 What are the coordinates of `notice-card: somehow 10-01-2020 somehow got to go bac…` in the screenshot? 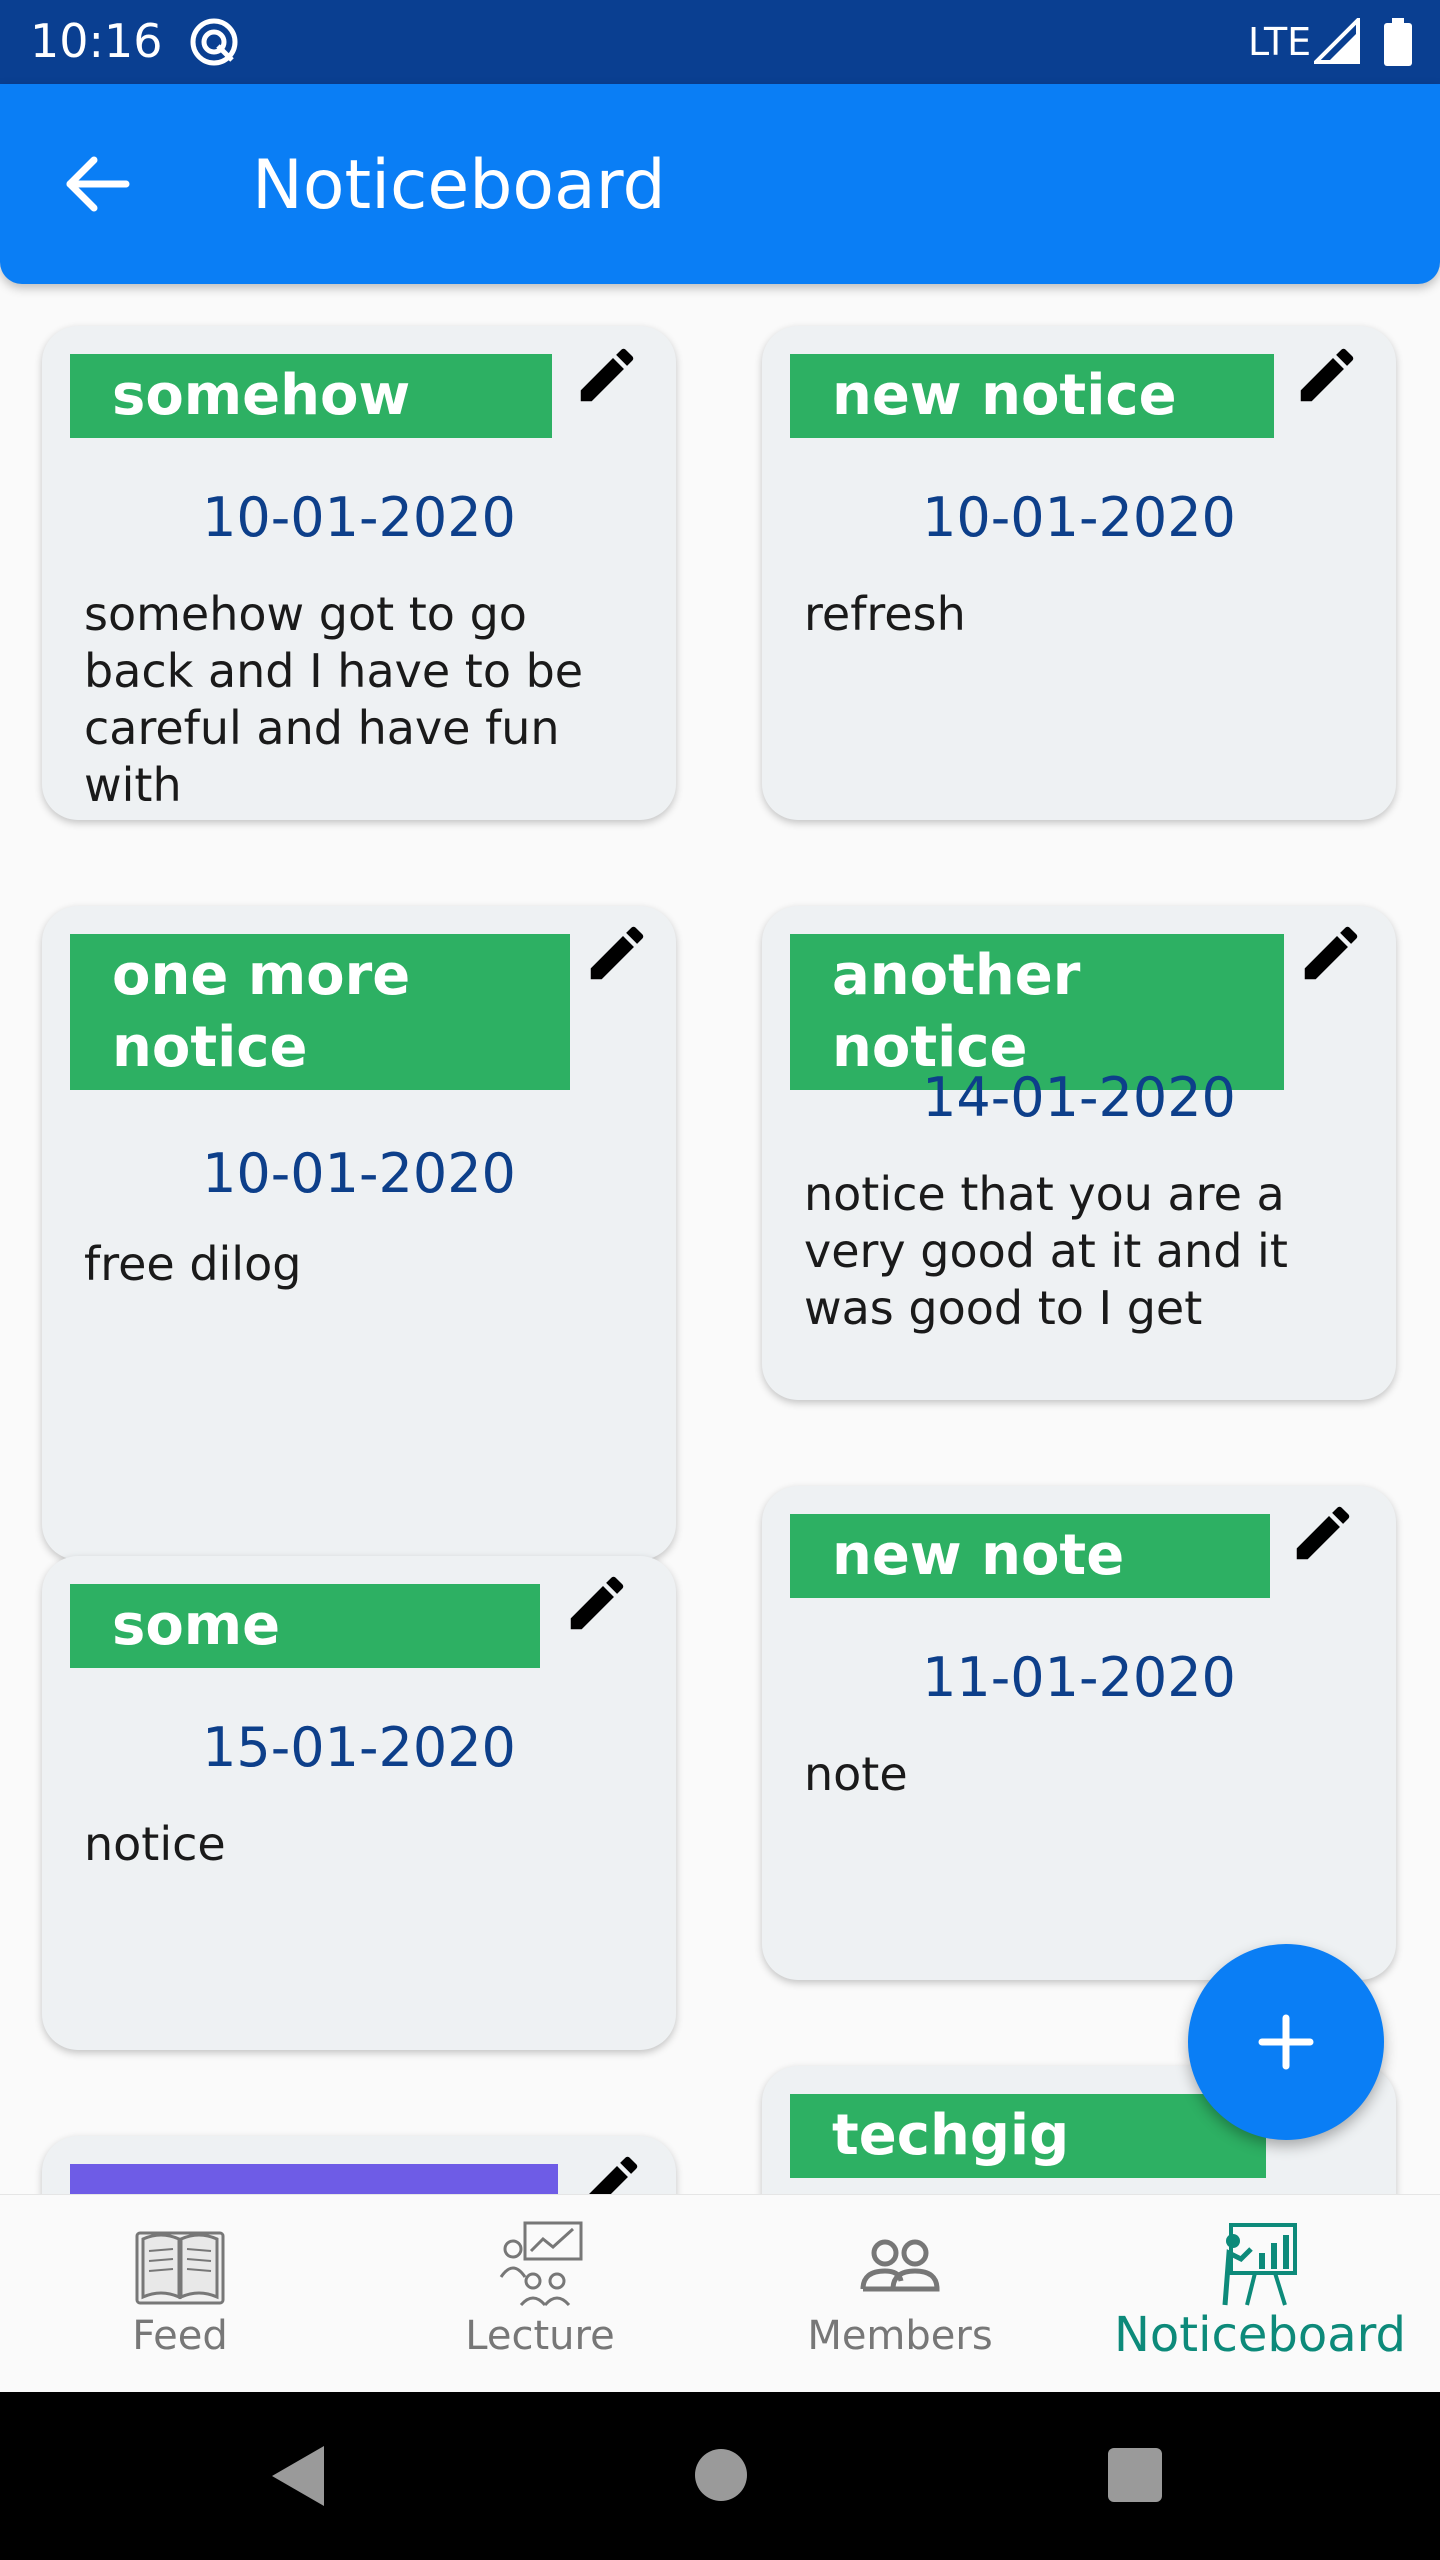 It's located at (359, 573).